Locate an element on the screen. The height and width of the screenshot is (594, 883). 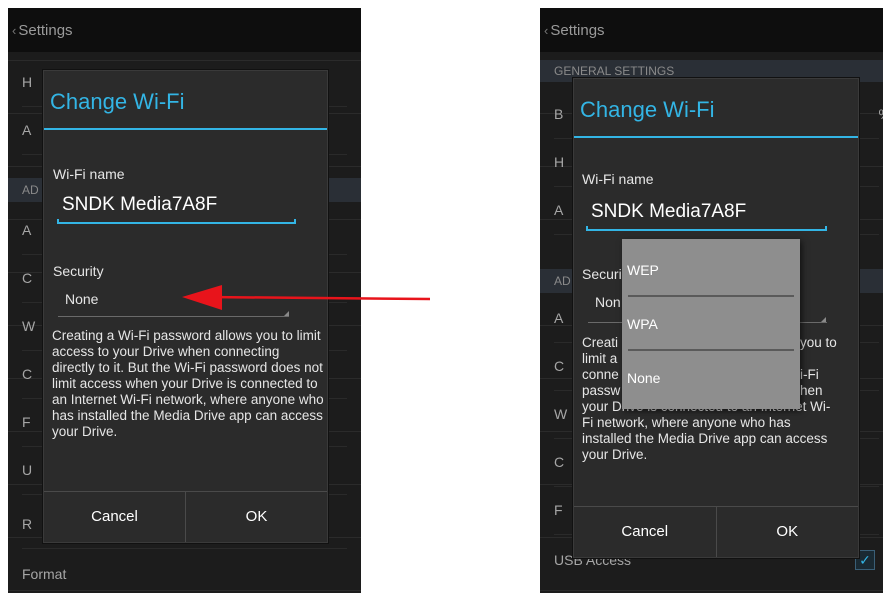
arrow-head-icon is located at coordinates (202, 297).